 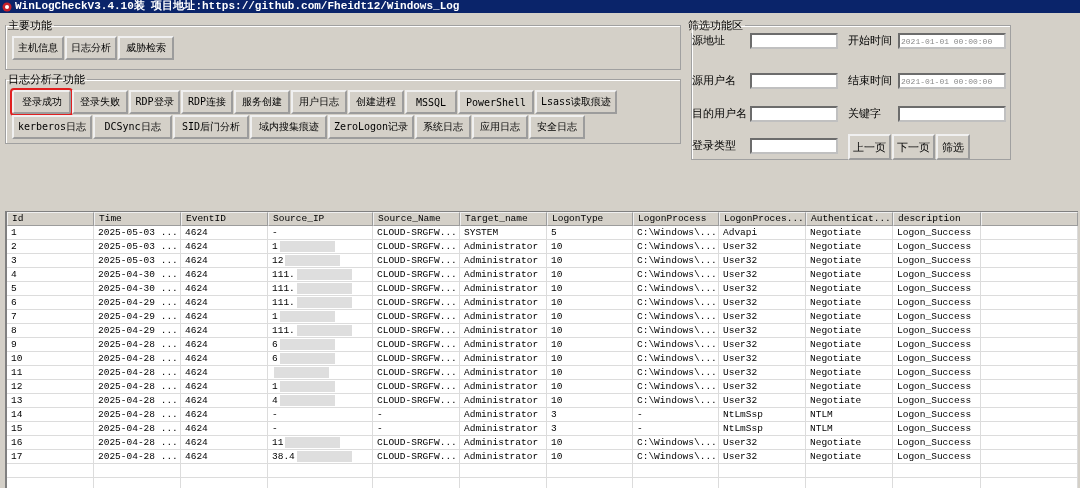 I want to click on function-button: 系统日志, so click(x=443, y=127).